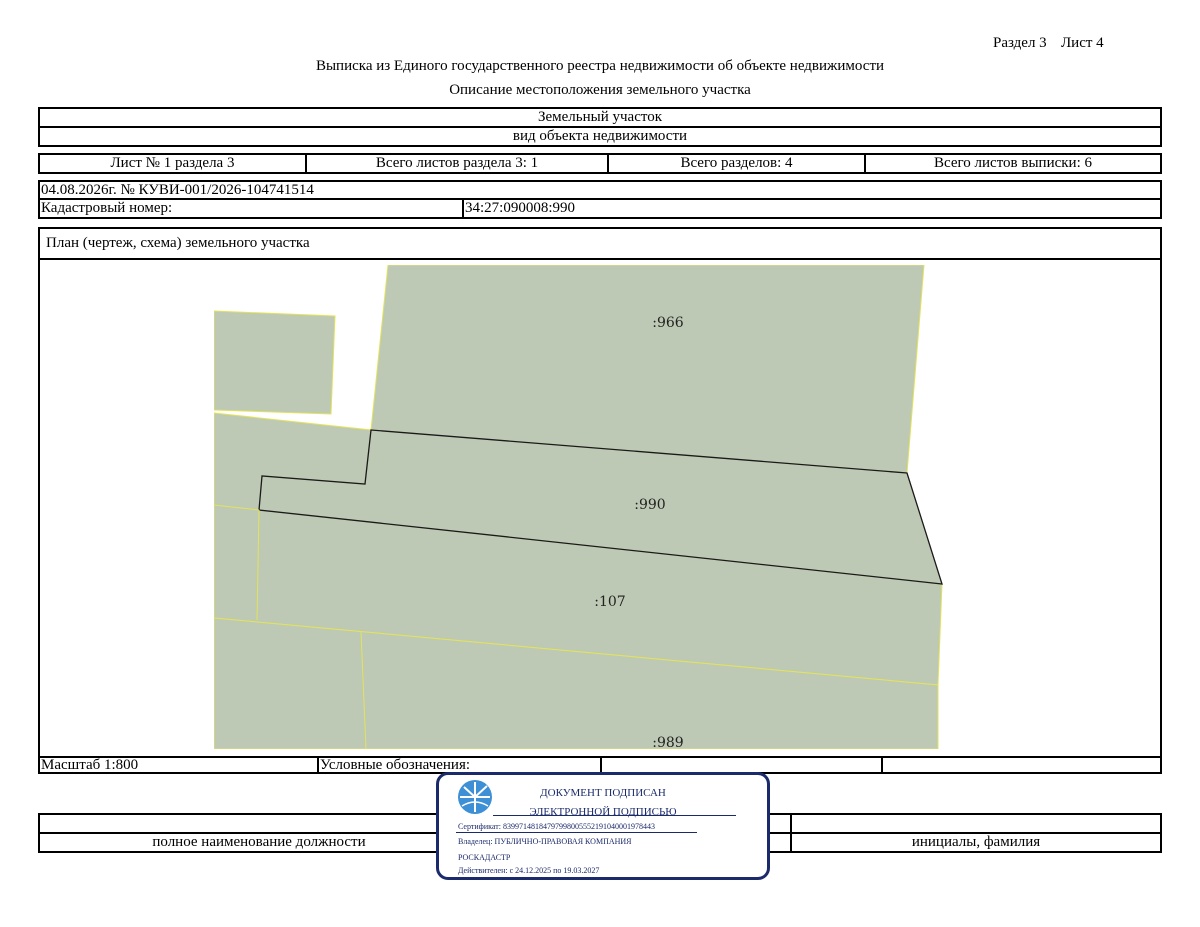 Image resolution: width=1200 pixels, height=927 pixels. Describe the element at coordinates (1012, 163) in the screenshot. I see `sheet-info-total-sheets: Всего листов выписки: 6` at that location.